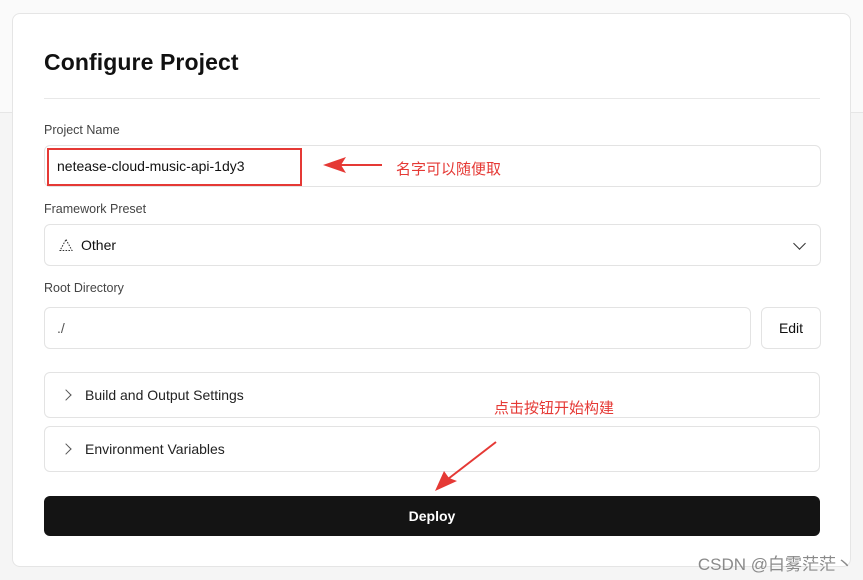 The height and width of the screenshot is (580, 863). I want to click on arrow-to-name-icon, so click(352, 165).